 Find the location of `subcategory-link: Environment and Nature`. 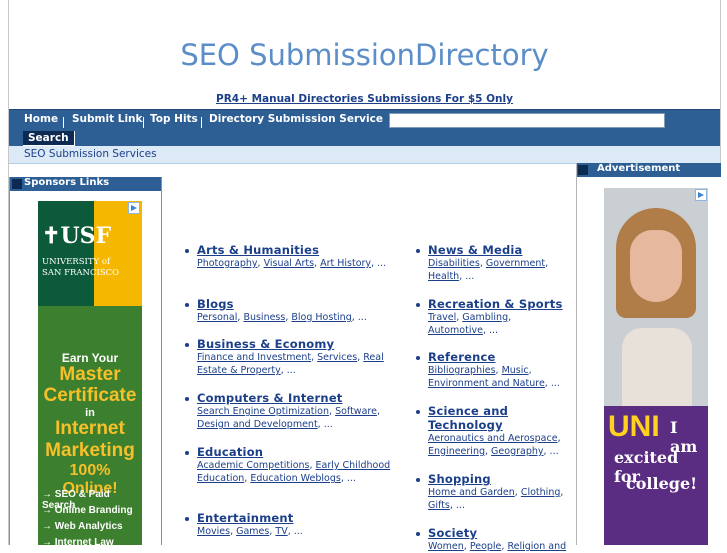

subcategory-link: Environment and Nature is located at coordinates (486, 383).